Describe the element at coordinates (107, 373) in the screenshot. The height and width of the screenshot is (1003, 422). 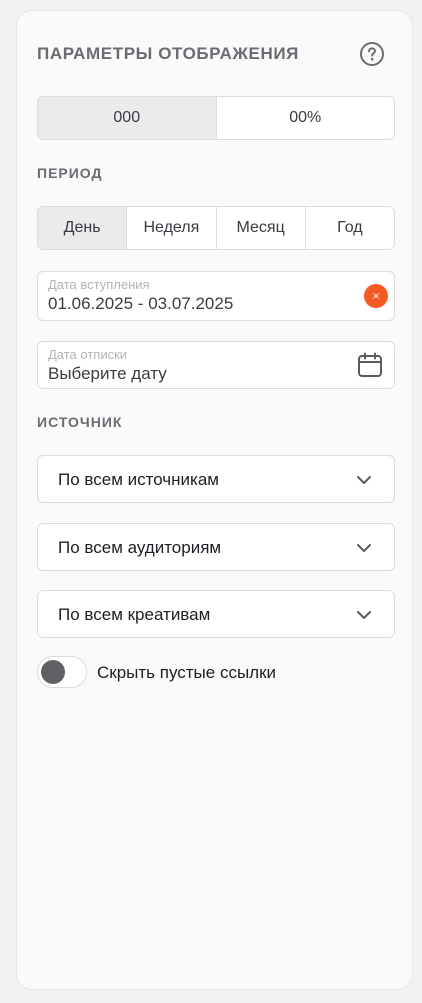
I see `unsubscribe-date-placeholder: Выберите дату` at that location.